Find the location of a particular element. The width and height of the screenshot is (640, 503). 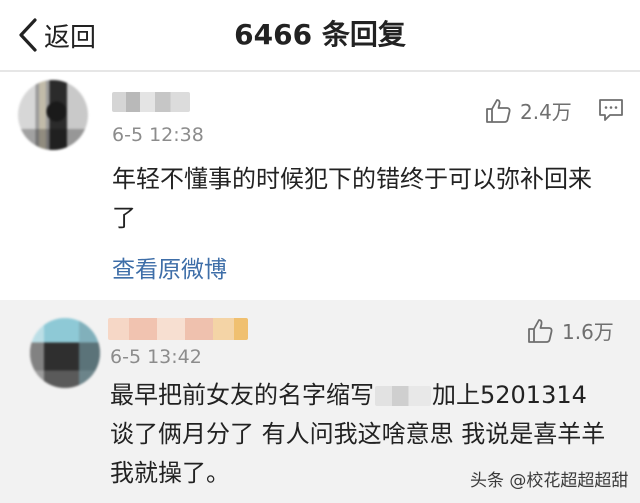

nav-bar: 返回 6466 条回复 is located at coordinates (320, 35).